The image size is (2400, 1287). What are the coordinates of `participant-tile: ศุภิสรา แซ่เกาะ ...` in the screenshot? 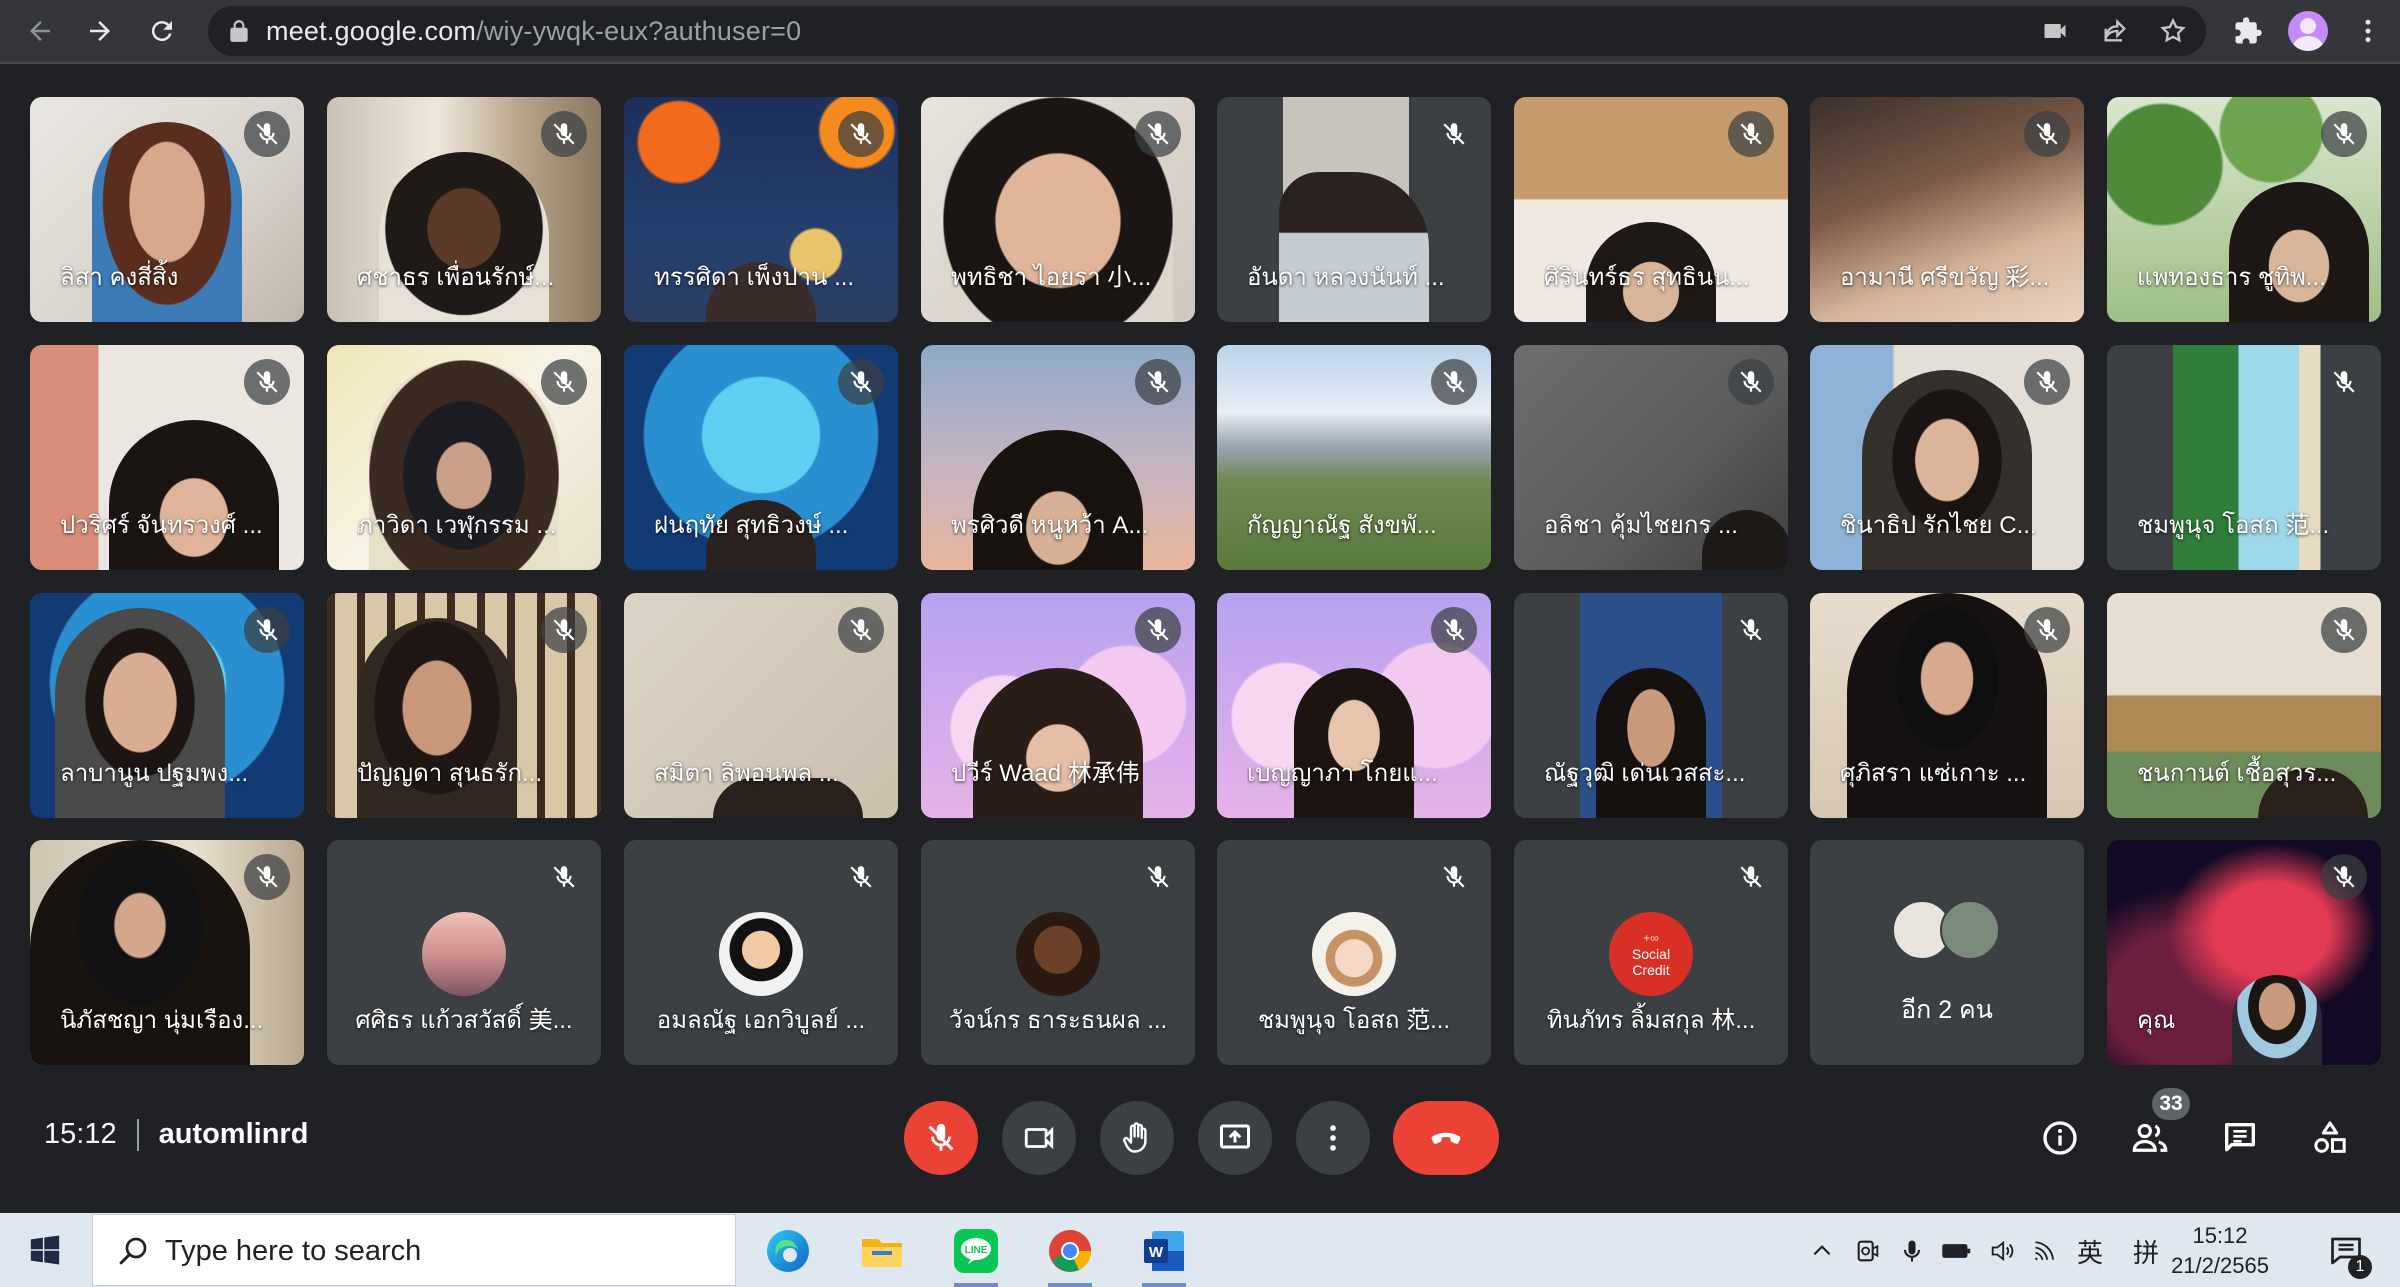 It's located at (1947, 705).